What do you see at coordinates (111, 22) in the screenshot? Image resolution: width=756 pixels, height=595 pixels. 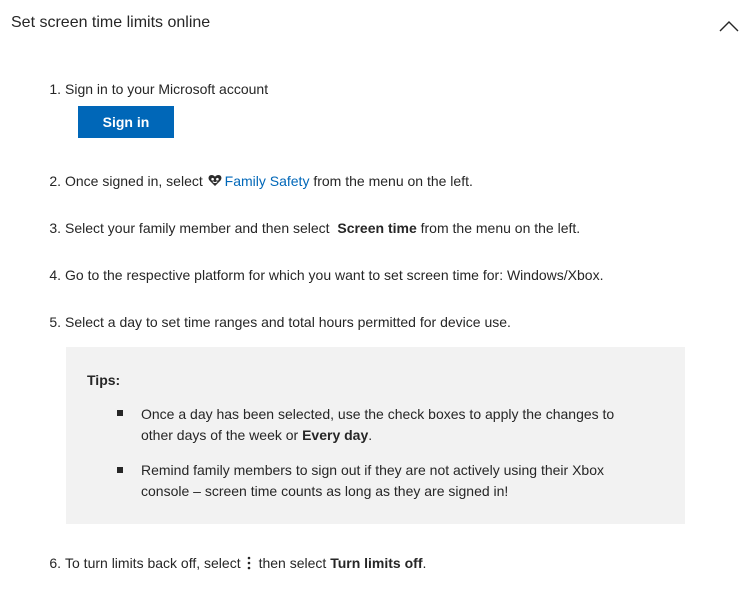 I see `page-title: Set screen time limits online` at bounding box center [111, 22].